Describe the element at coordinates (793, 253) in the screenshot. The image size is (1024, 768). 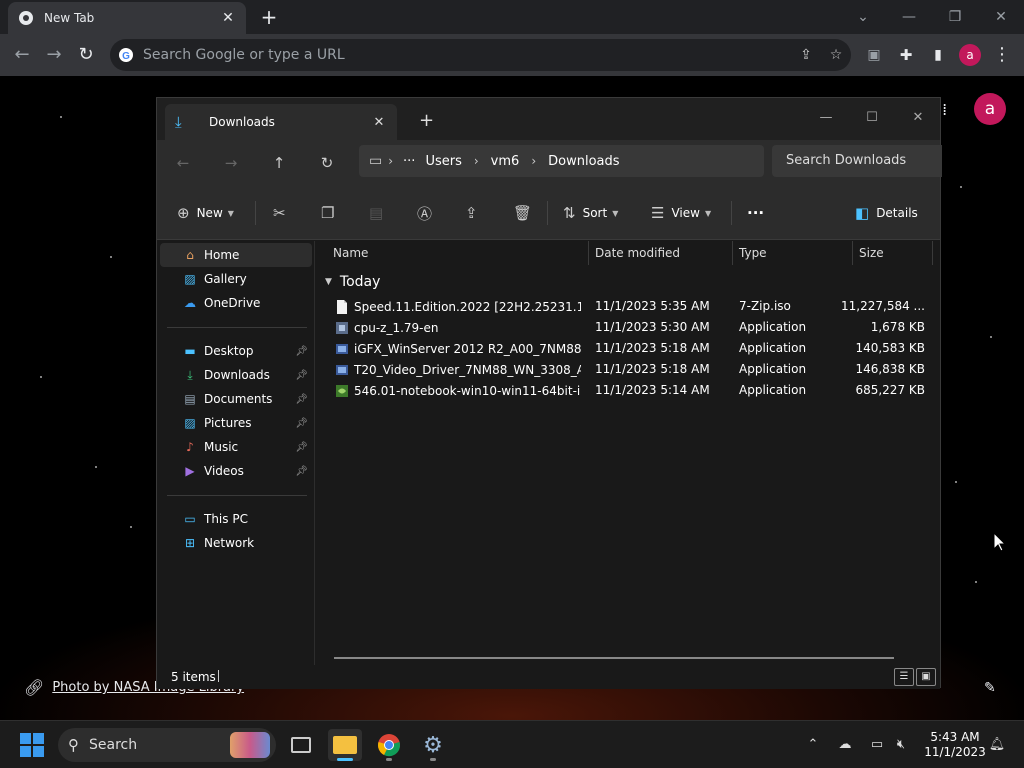
I see `column-header-type: Type` at that location.